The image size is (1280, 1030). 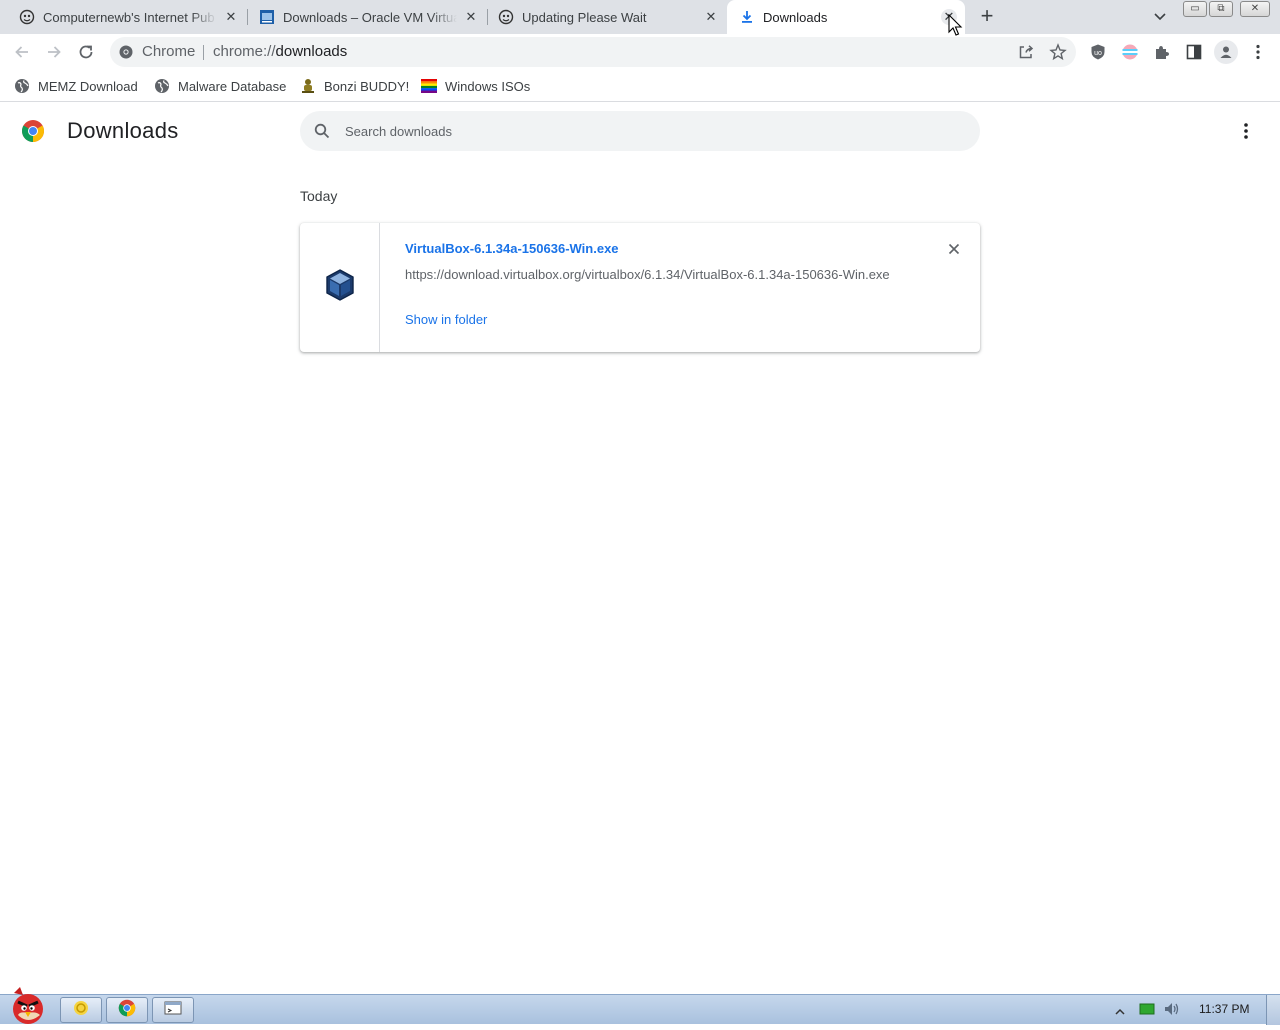 What do you see at coordinates (584, 17) in the screenshot?
I see `tab-label: Updating Please Wait` at bounding box center [584, 17].